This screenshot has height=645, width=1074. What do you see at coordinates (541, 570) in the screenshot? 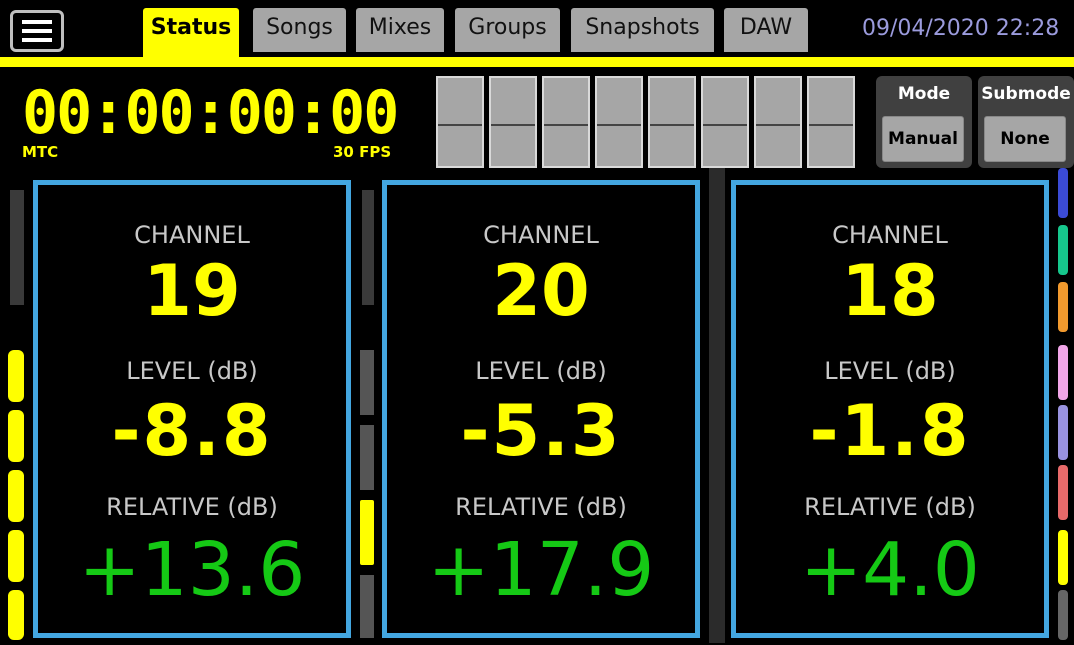
I see `relative-value: +17.9` at bounding box center [541, 570].